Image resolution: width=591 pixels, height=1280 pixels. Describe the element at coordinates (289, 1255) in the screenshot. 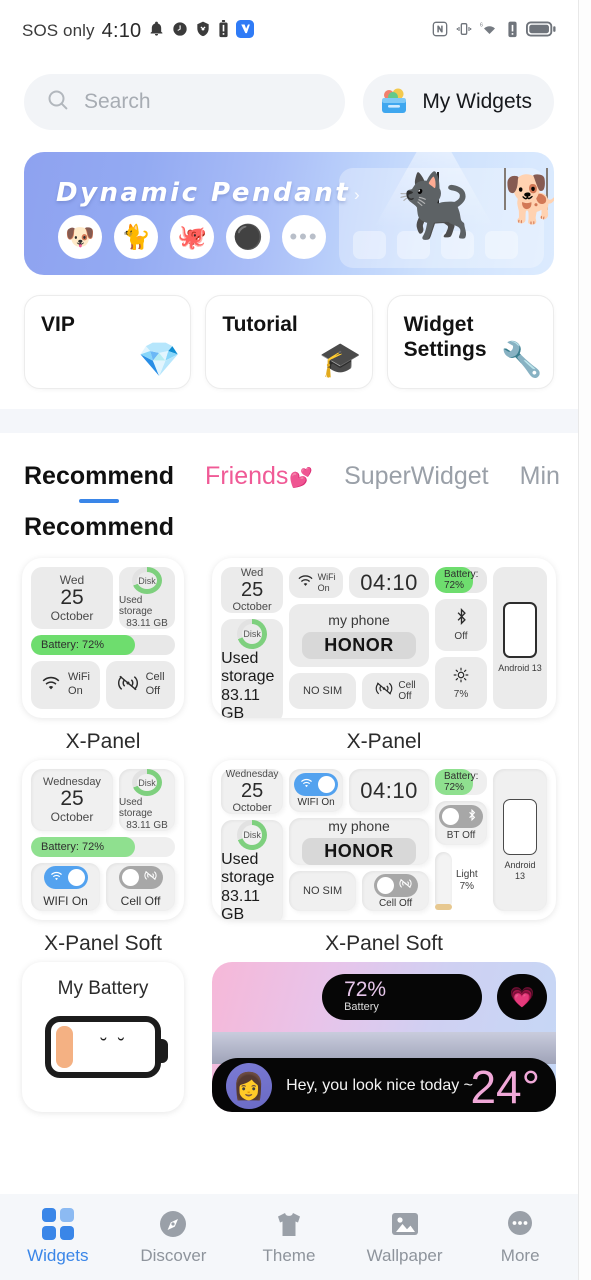

I see `nav-label-theme: Theme` at that location.